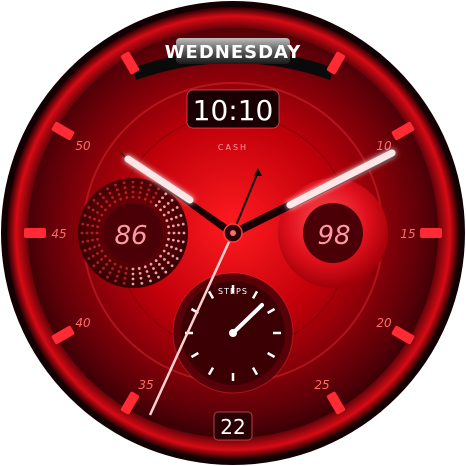 The image size is (466, 466). I want to click on brand-label: CASH, so click(233, 147).